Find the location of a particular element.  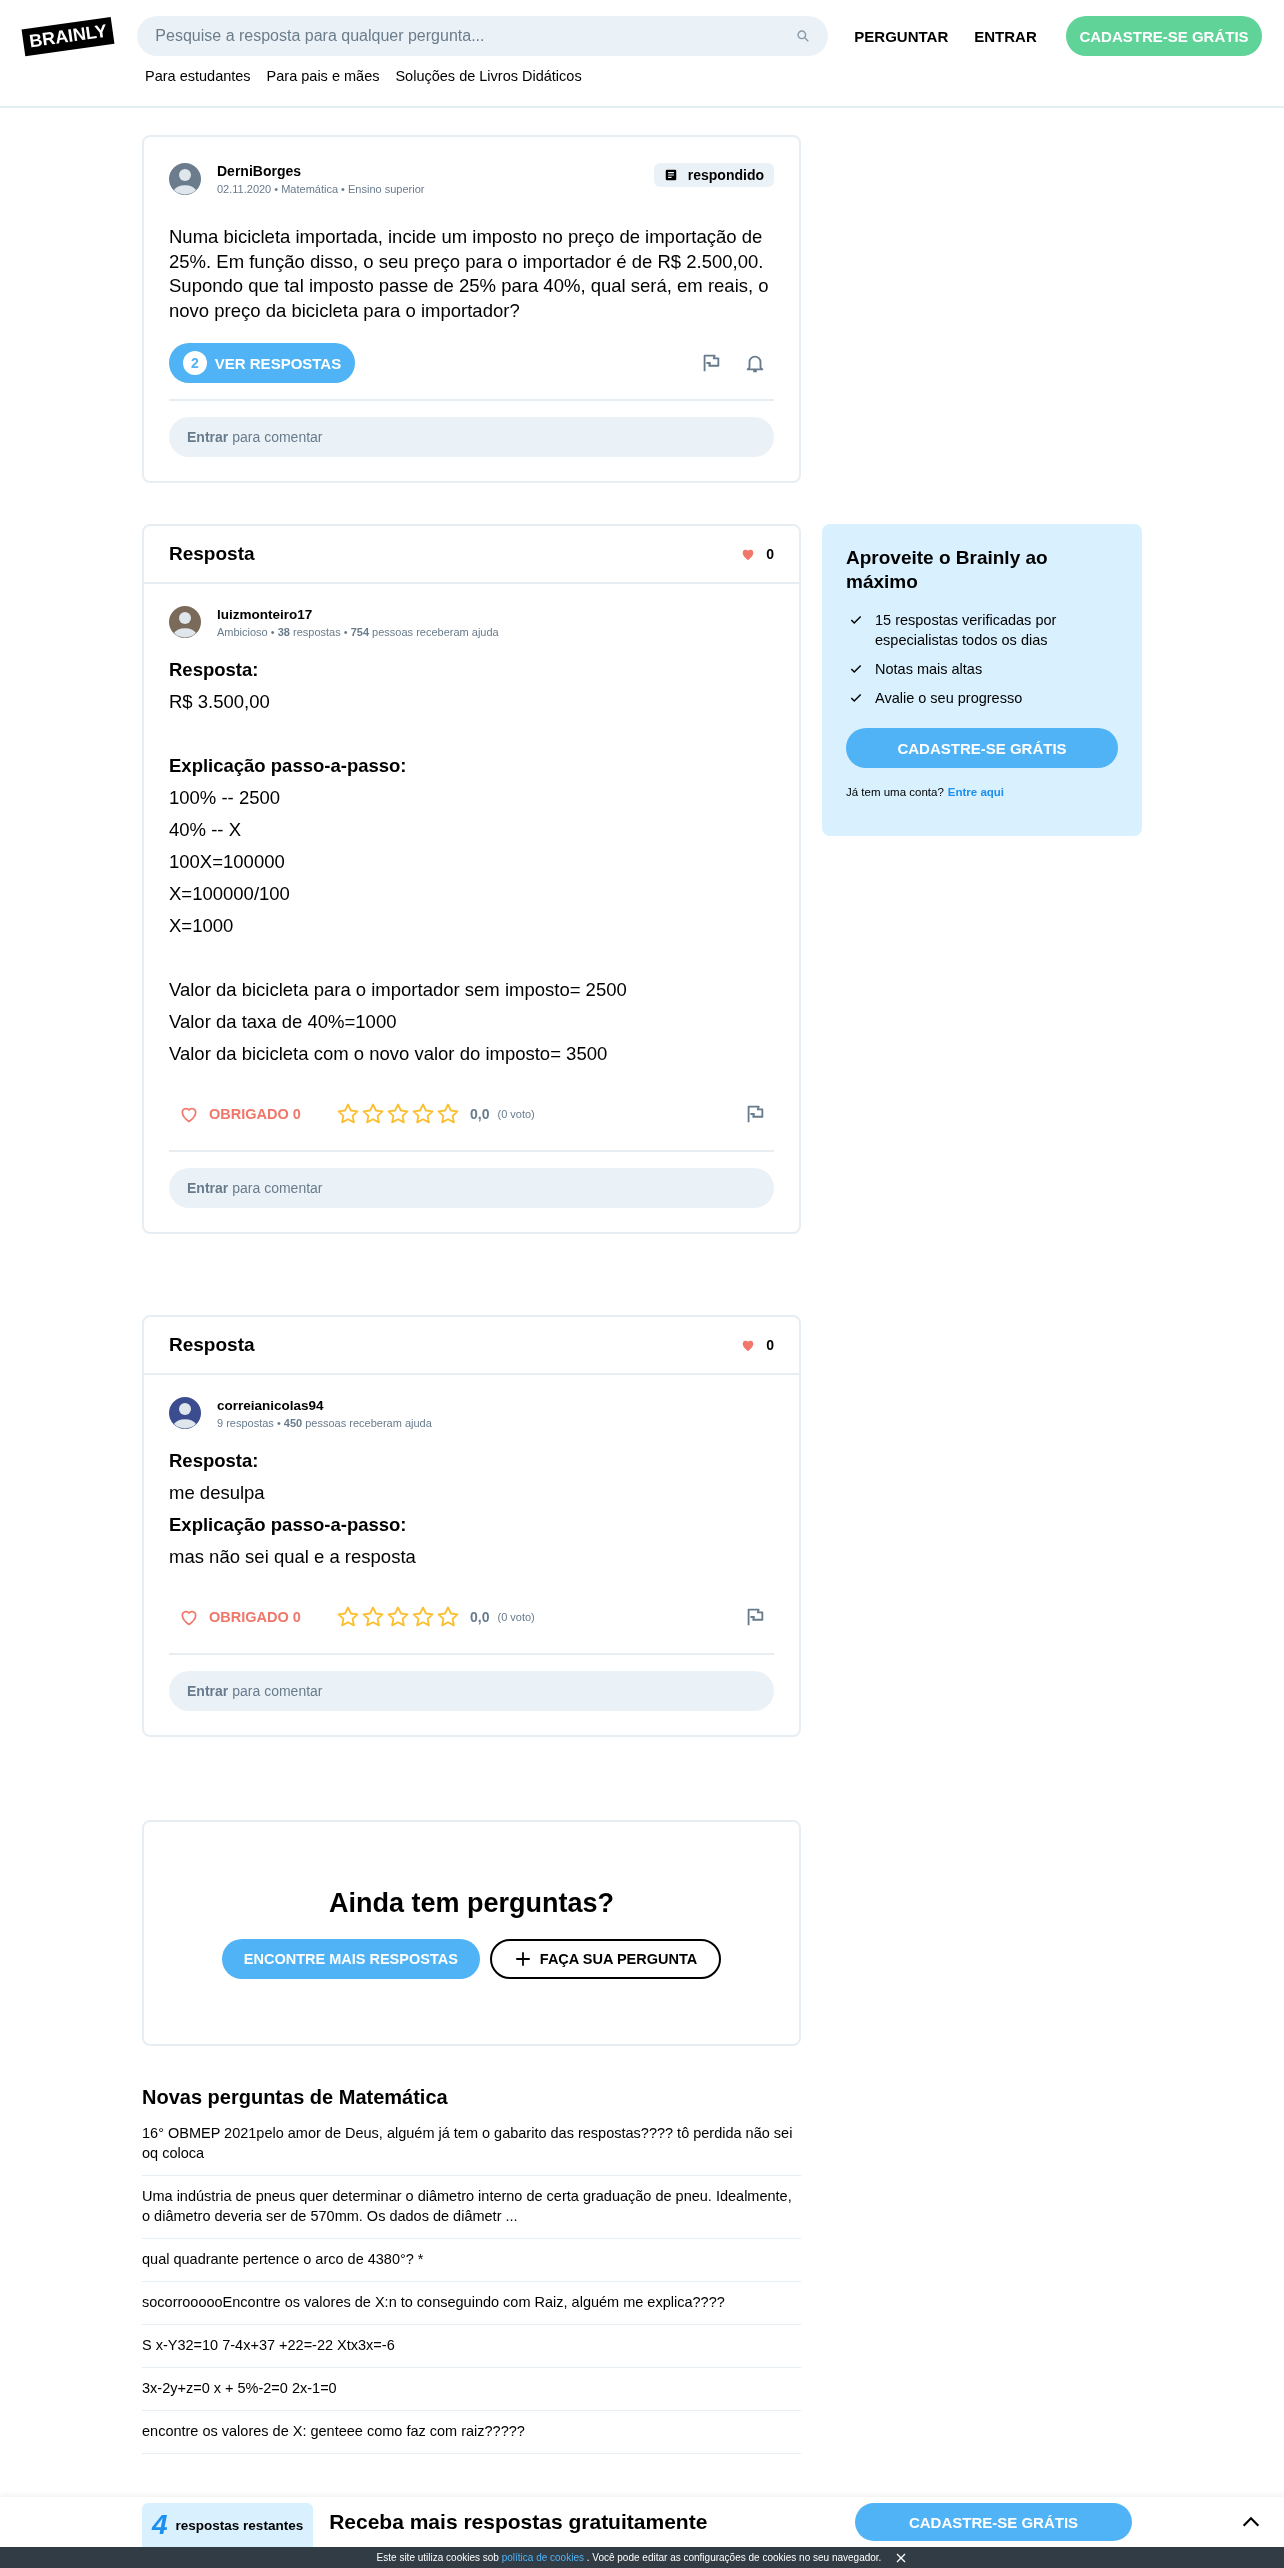

banner-message: Receba mais respostas gratuitamente is located at coordinates (518, 2522).